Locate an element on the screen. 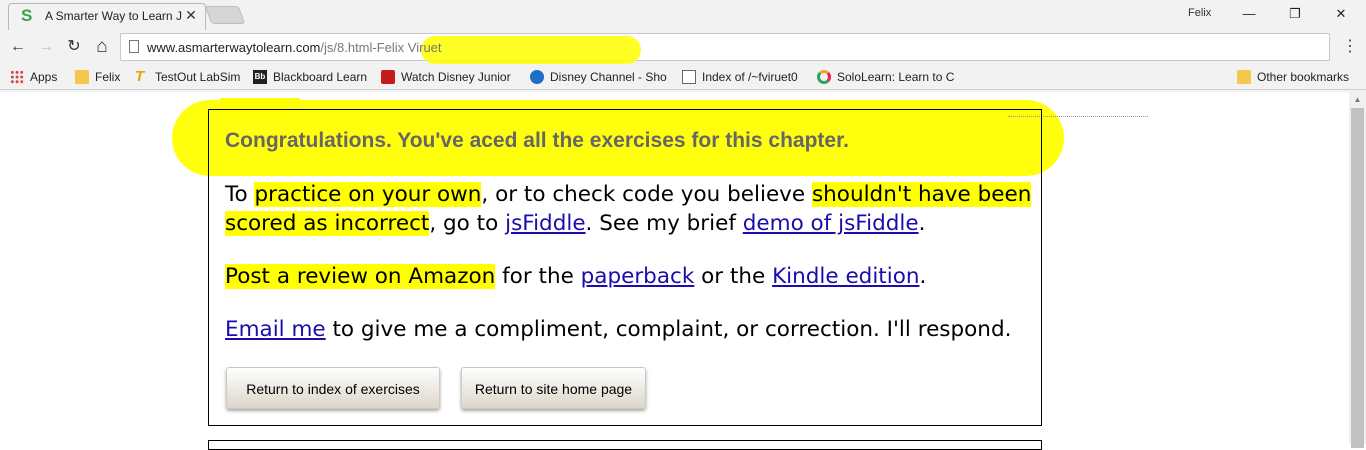 This screenshot has width=1366, height=450. email-me-link: Email me is located at coordinates (275, 329).